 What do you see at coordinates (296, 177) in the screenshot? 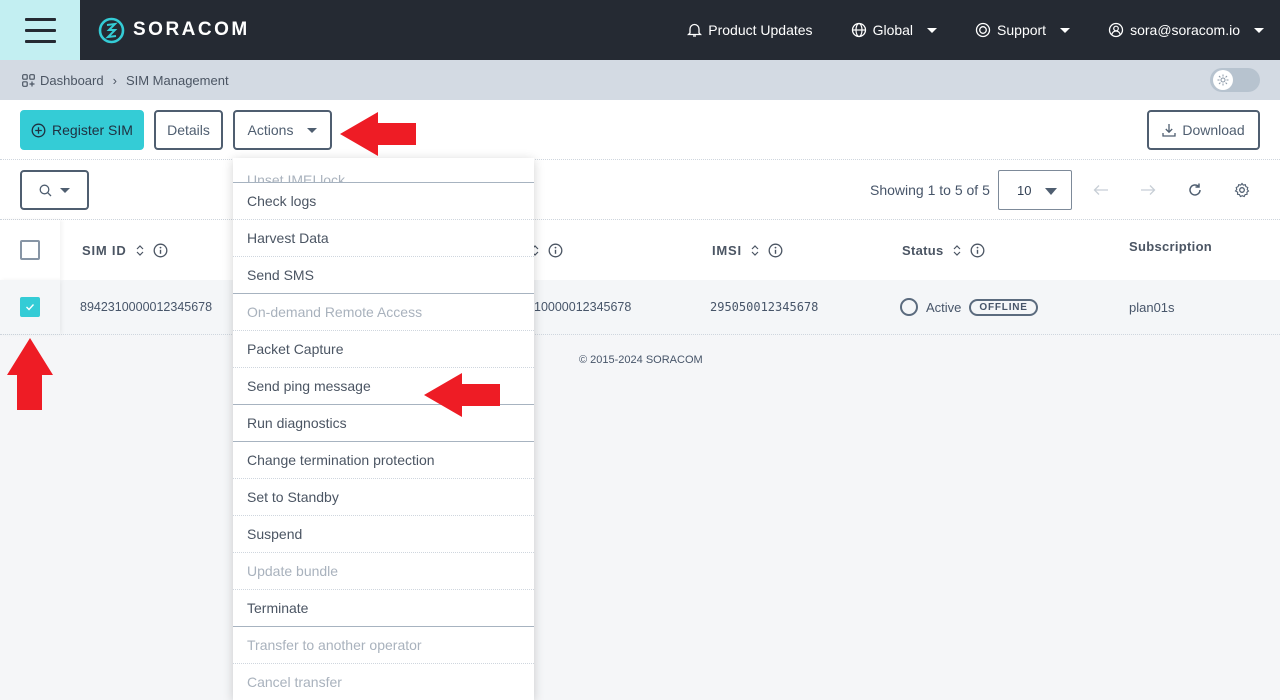
I see `menu-item-label: Unset IMEI lock` at bounding box center [296, 177].